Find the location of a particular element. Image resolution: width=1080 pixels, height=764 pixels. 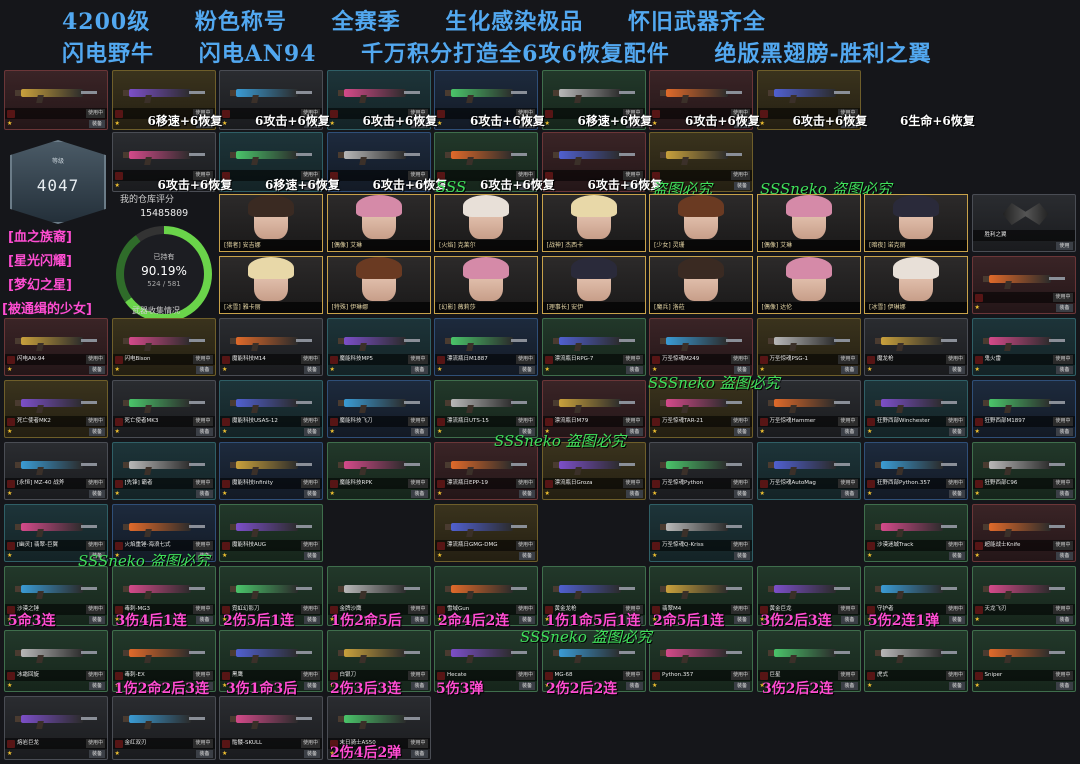

character-card: [理事长] 安伊 is located at coordinates (593, 285).